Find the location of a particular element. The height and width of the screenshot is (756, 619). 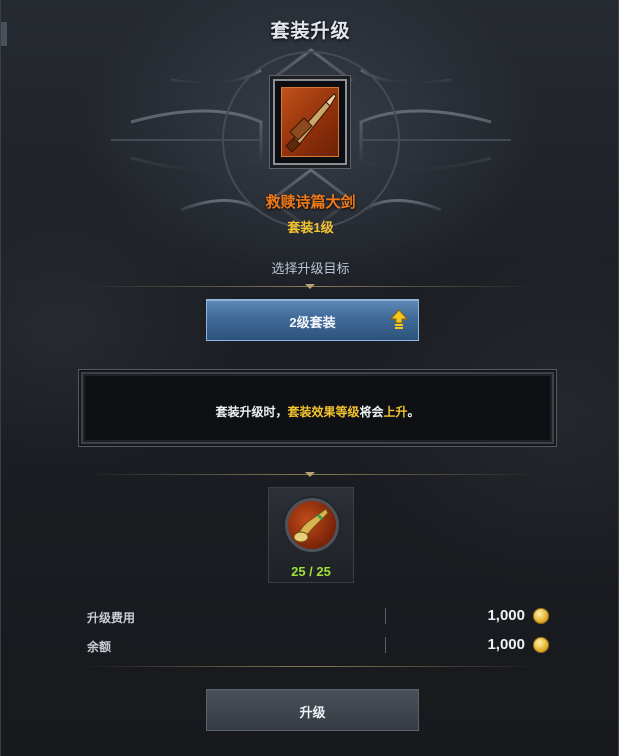

balance-row: 余额 1,000 is located at coordinates (318, 646).